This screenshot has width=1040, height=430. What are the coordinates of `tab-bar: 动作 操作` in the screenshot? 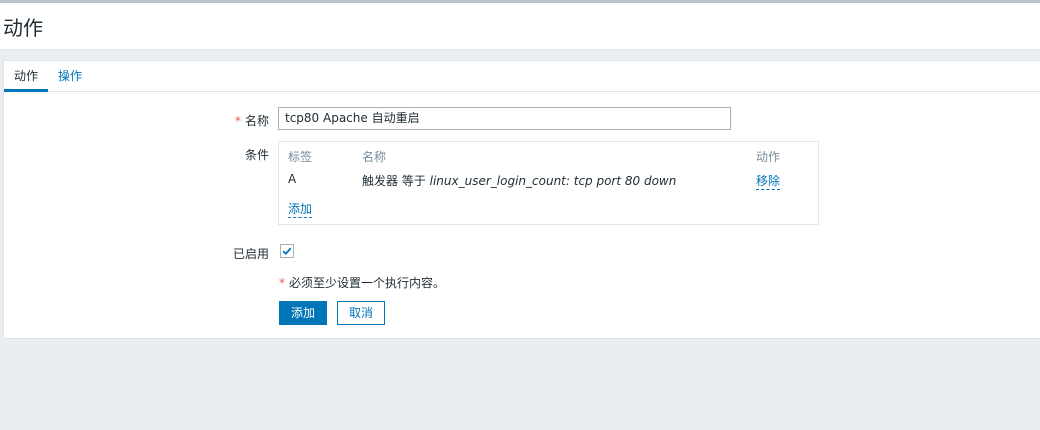 It's located at (522, 76).